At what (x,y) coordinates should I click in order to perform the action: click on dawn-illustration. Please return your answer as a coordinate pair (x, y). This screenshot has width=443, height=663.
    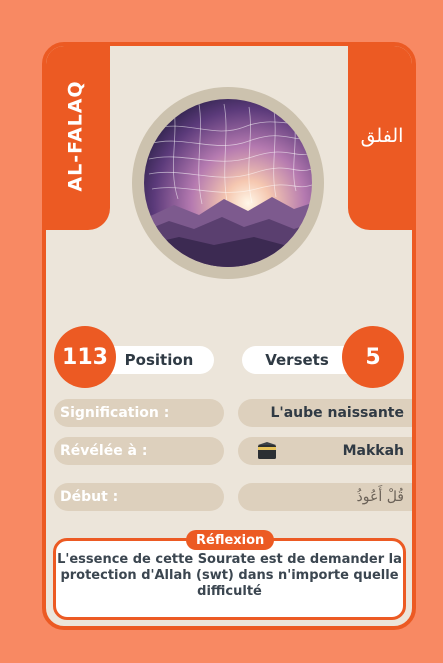
    Looking at the image, I should click on (228, 183).